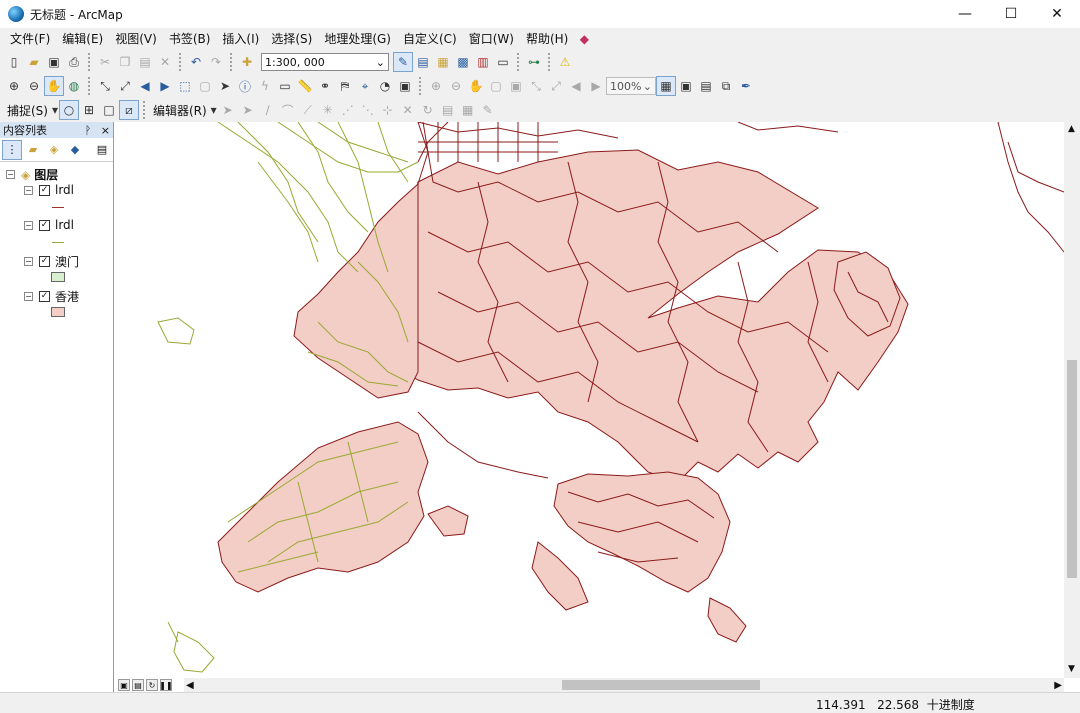  Describe the element at coordinates (1071, 129) in the screenshot. I see `scroll-up-icon: ▲` at that location.